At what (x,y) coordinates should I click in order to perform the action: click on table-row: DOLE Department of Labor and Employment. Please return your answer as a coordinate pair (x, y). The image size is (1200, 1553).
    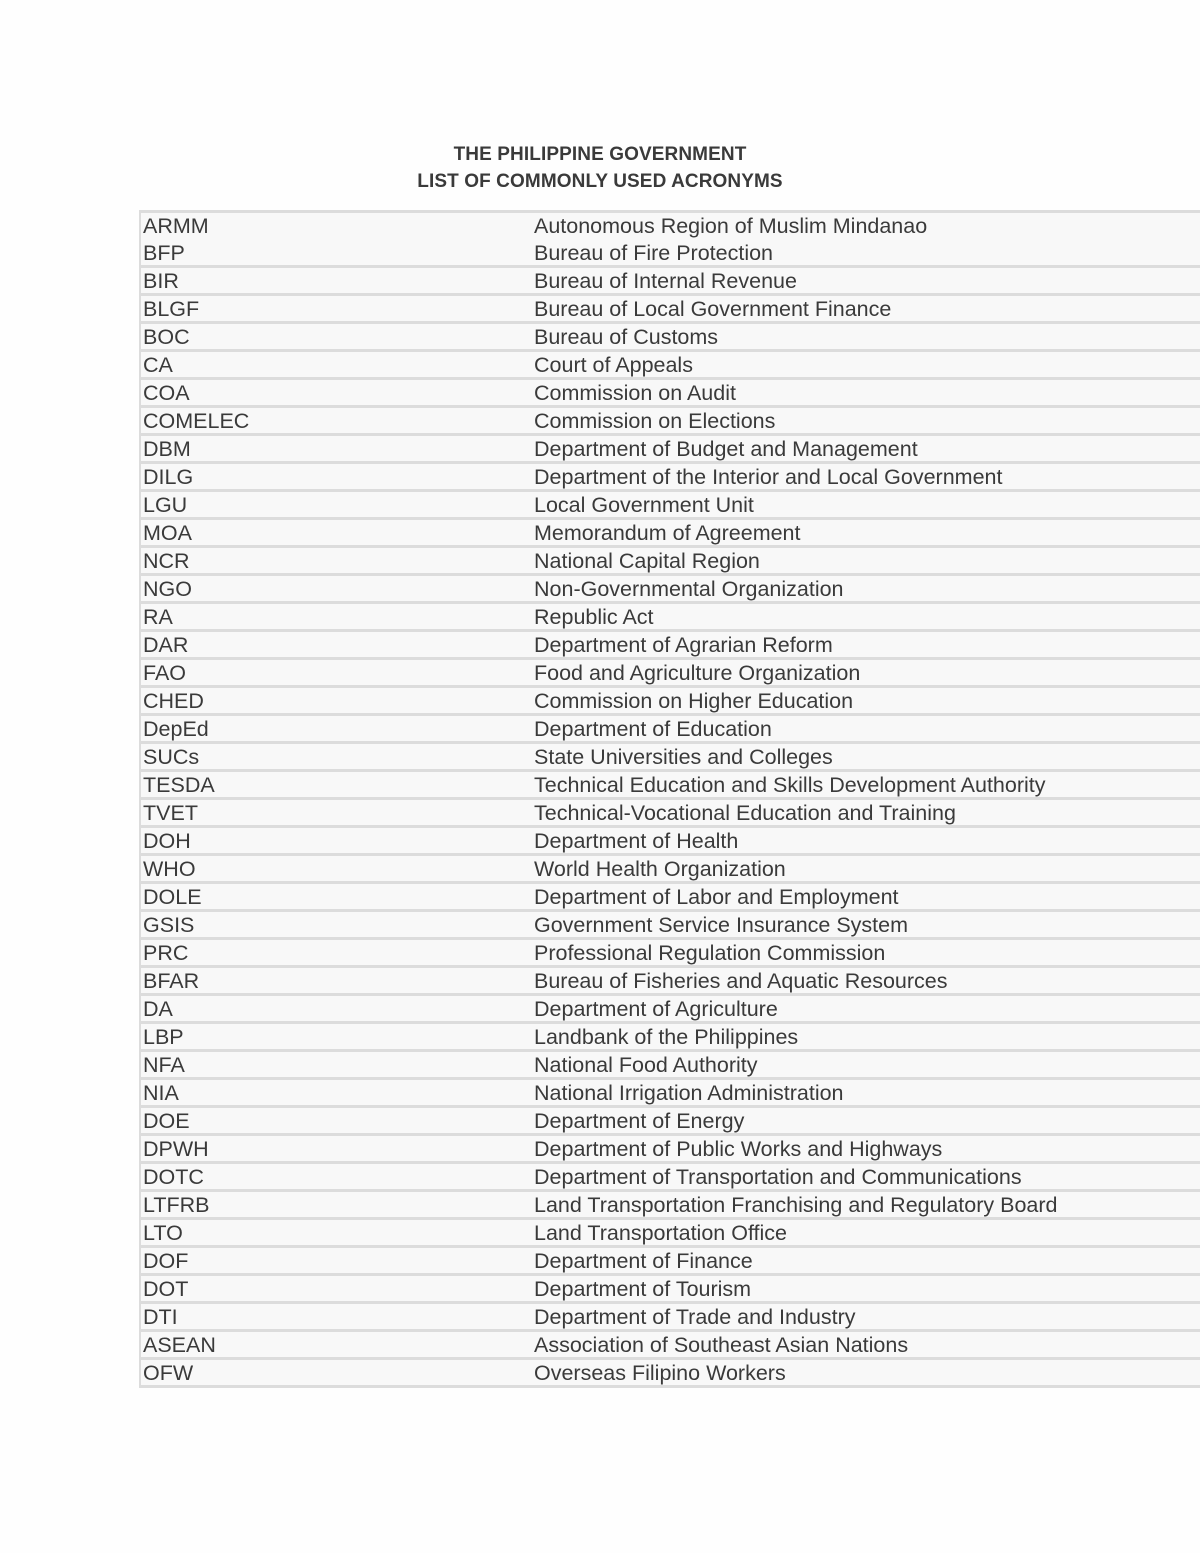
    Looking at the image, I should click on (670, 898).